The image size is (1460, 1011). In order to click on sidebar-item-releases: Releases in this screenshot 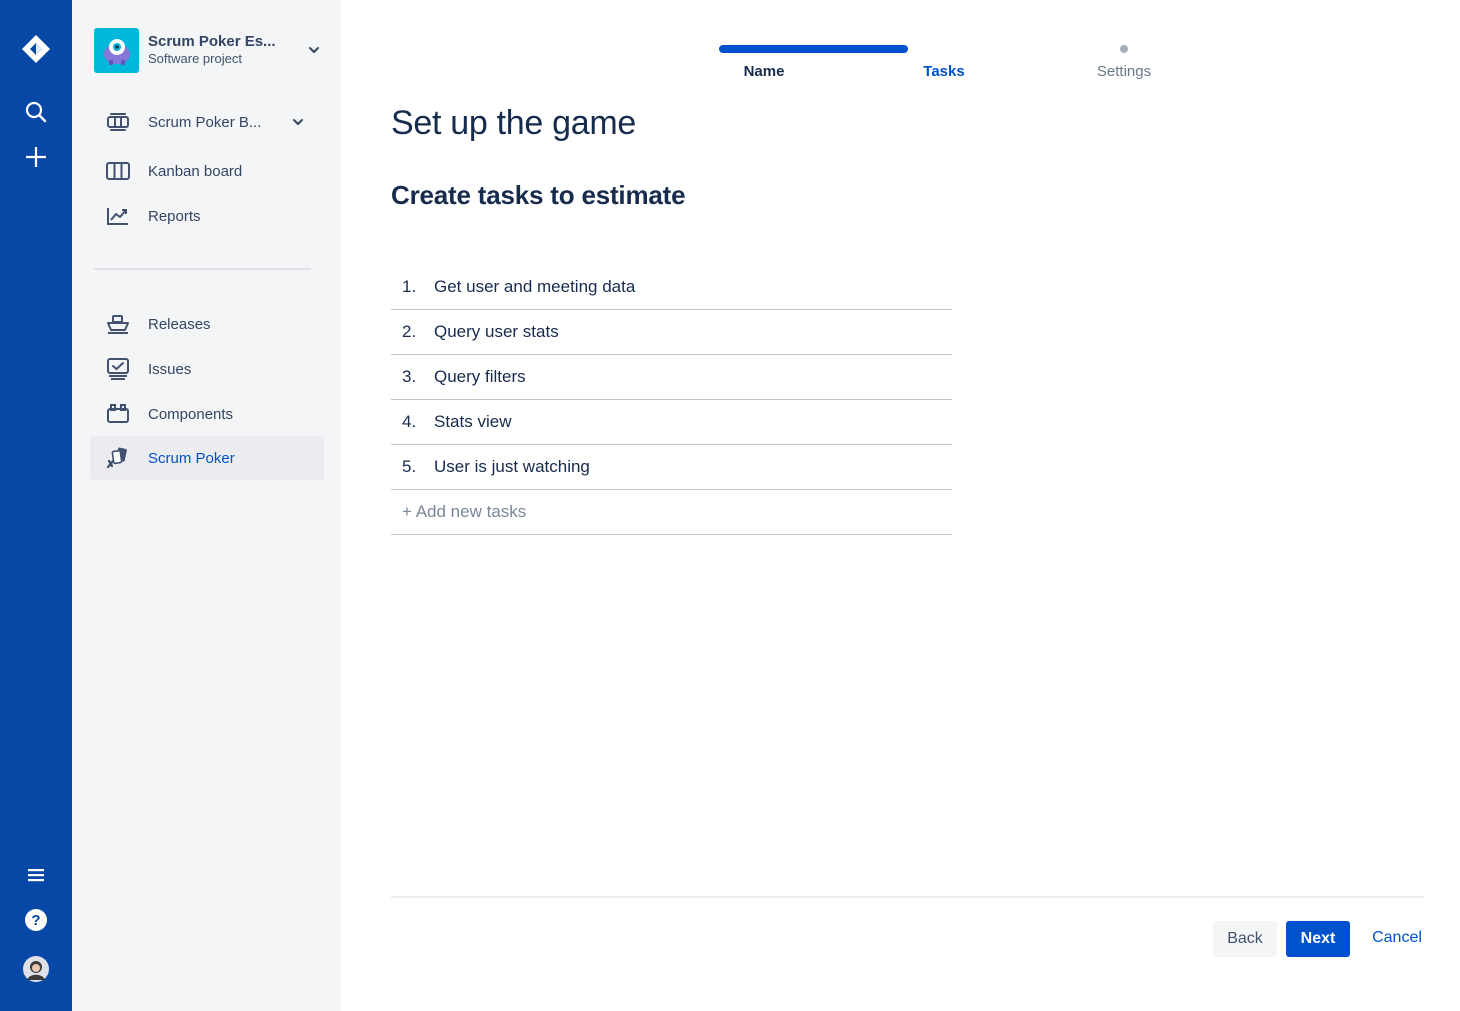, I will do `click(207, 324)`.